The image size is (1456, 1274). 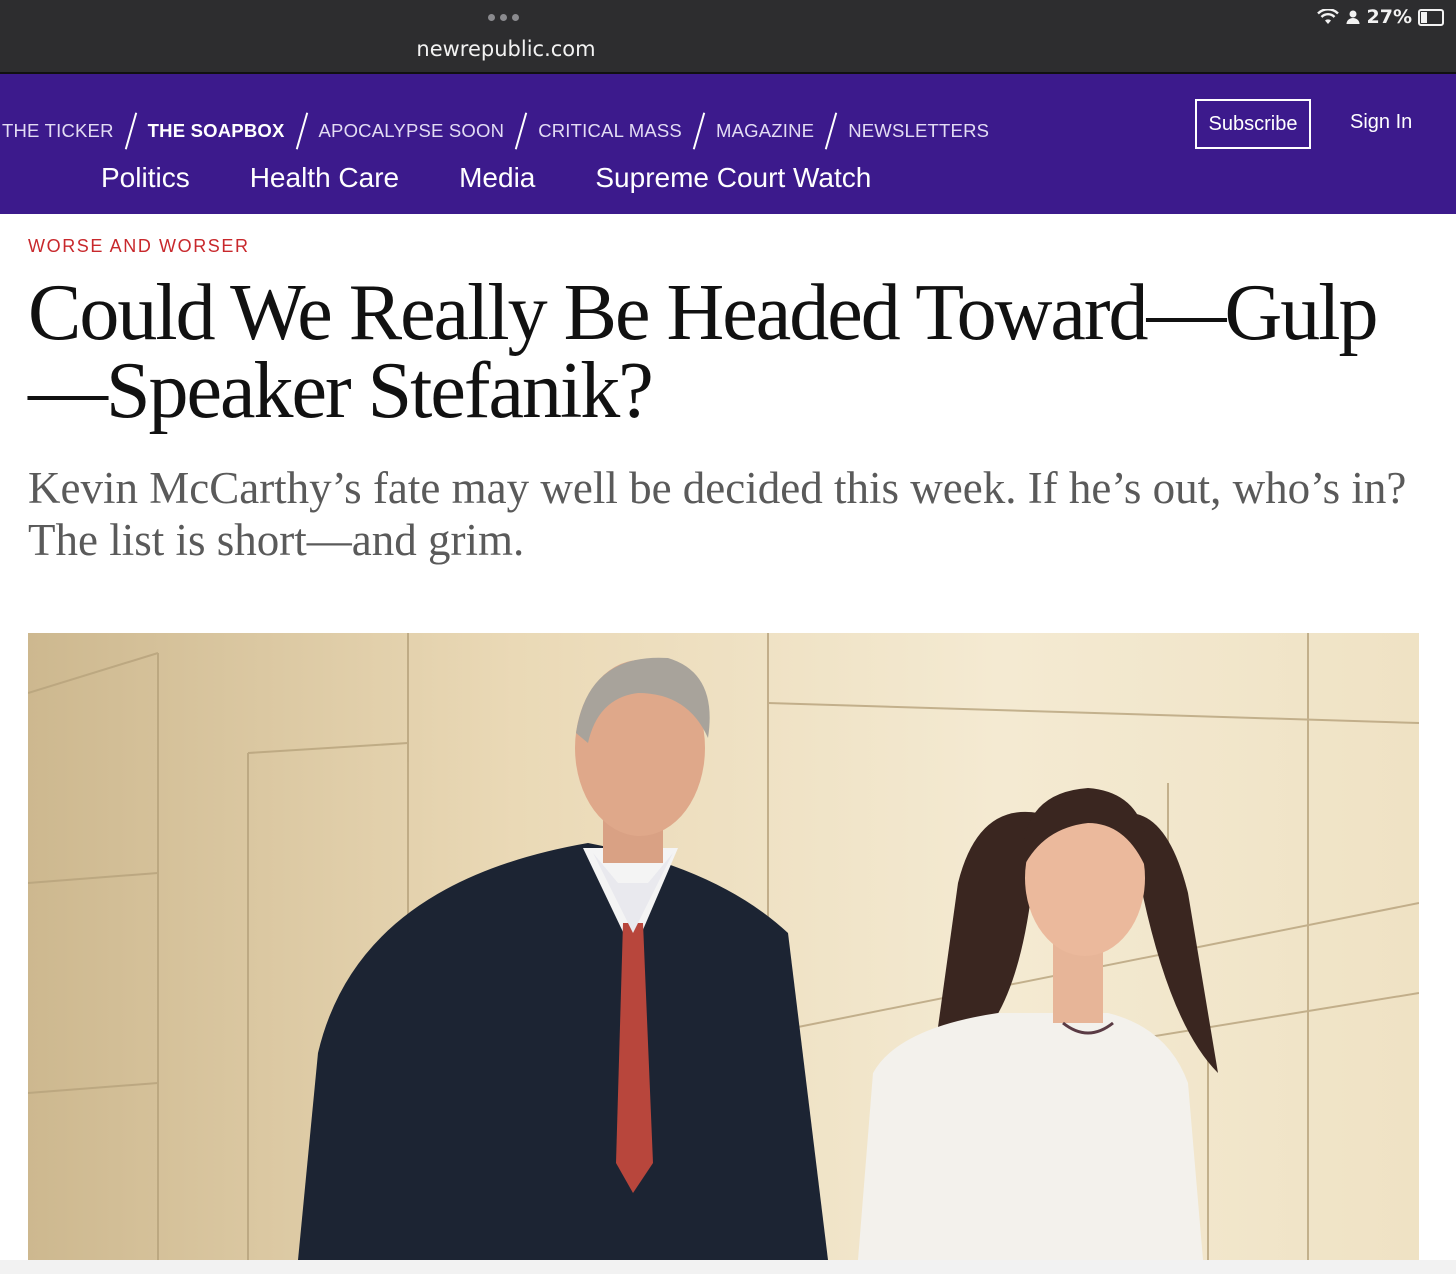 What do you see at coordinates (58, 131) in the screenshot?
I see `nav-link-the-ticker: THE TICKER` at bounding box center [58, 131].